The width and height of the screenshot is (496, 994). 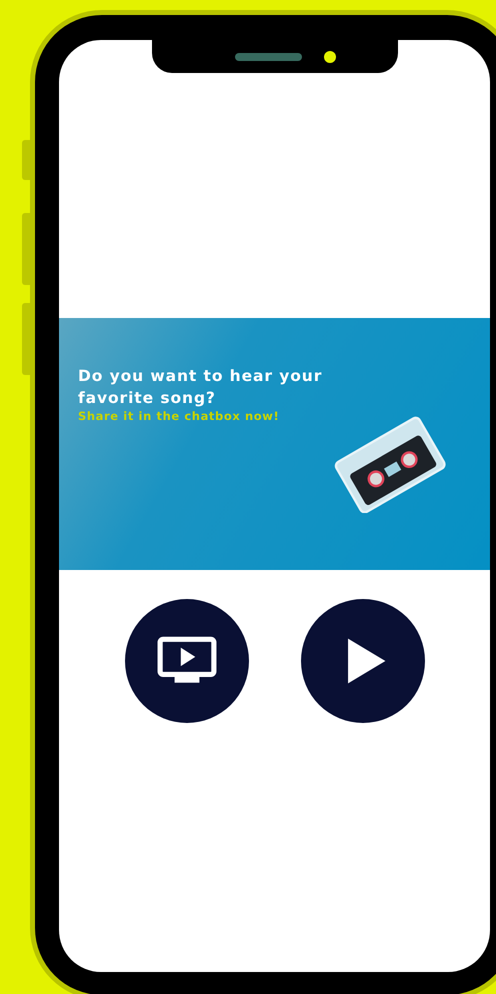 What do you see at coordinates (201, 387) in the screenshot?
I see `banner-title: Do you want to hear your favorite song?` at bounding box center [201, 387].